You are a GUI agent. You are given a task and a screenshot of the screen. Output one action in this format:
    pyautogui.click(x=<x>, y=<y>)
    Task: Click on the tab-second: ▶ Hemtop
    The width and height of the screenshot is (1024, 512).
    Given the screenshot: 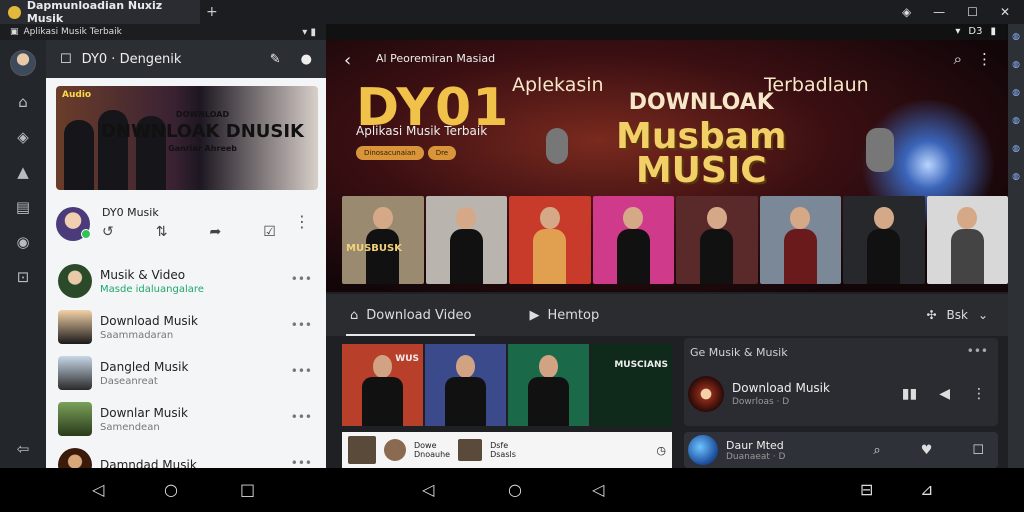 What is the action you would take?
    pyautogui.click(x=564, y=315)
    